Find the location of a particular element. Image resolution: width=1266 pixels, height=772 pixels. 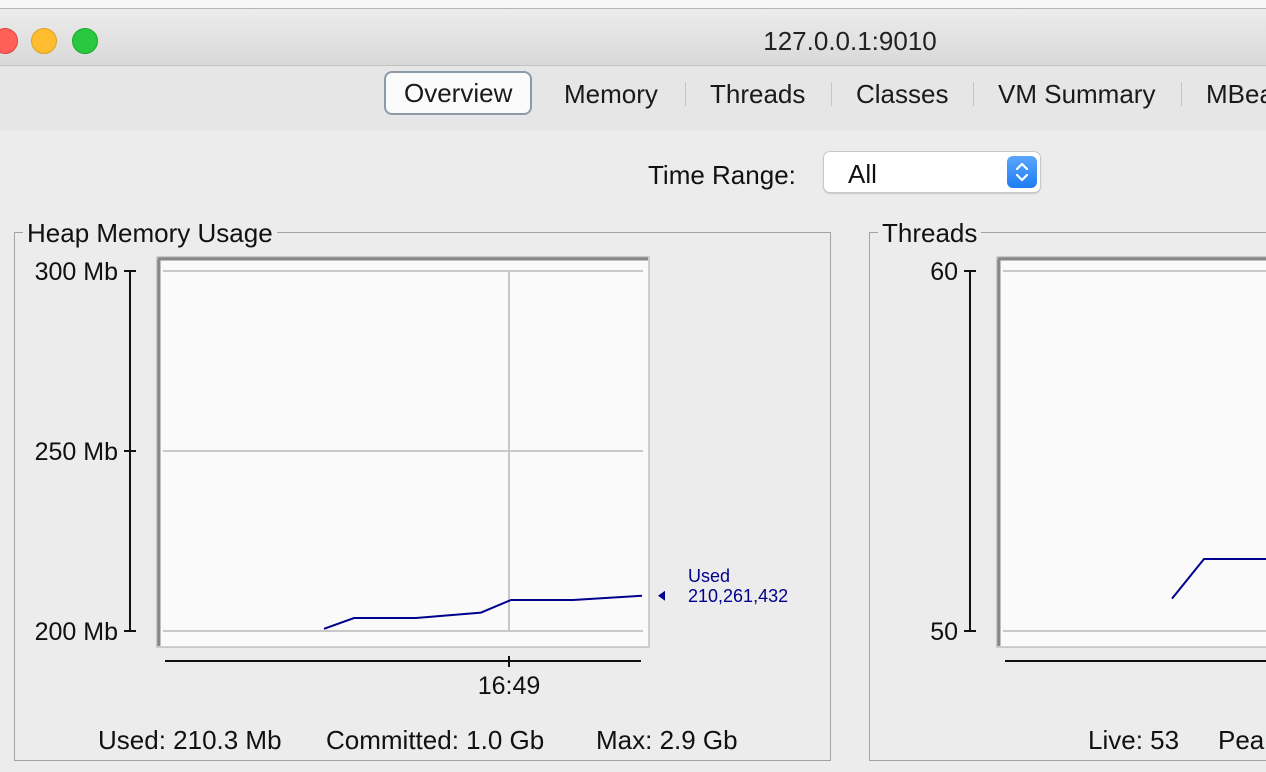

threads-live-stat: Live: 53 is located at coordinates (1134, 740).